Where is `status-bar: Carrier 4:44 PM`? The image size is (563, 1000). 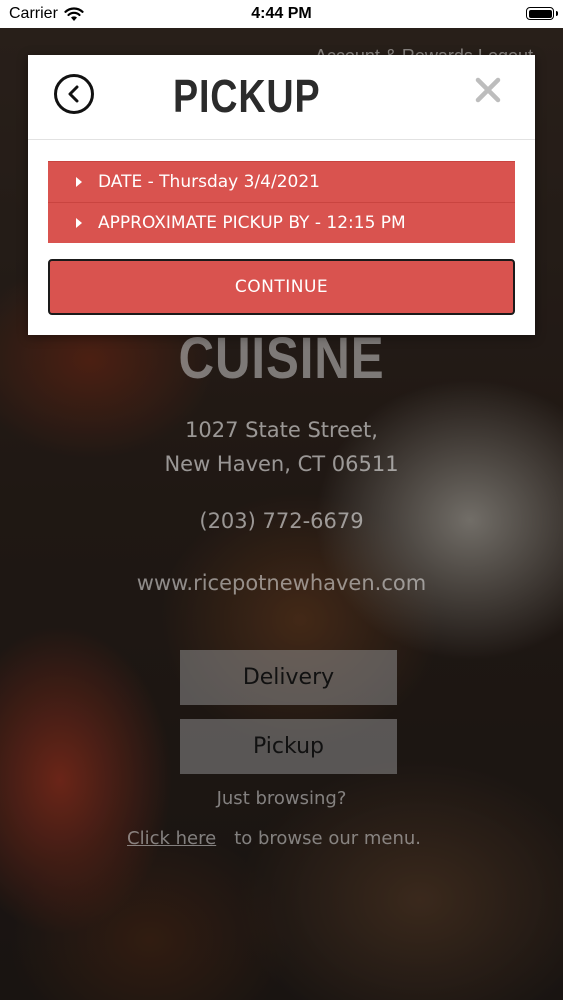 status-bar: Carrier 4:44 PM is located at coordinates (281, 14).